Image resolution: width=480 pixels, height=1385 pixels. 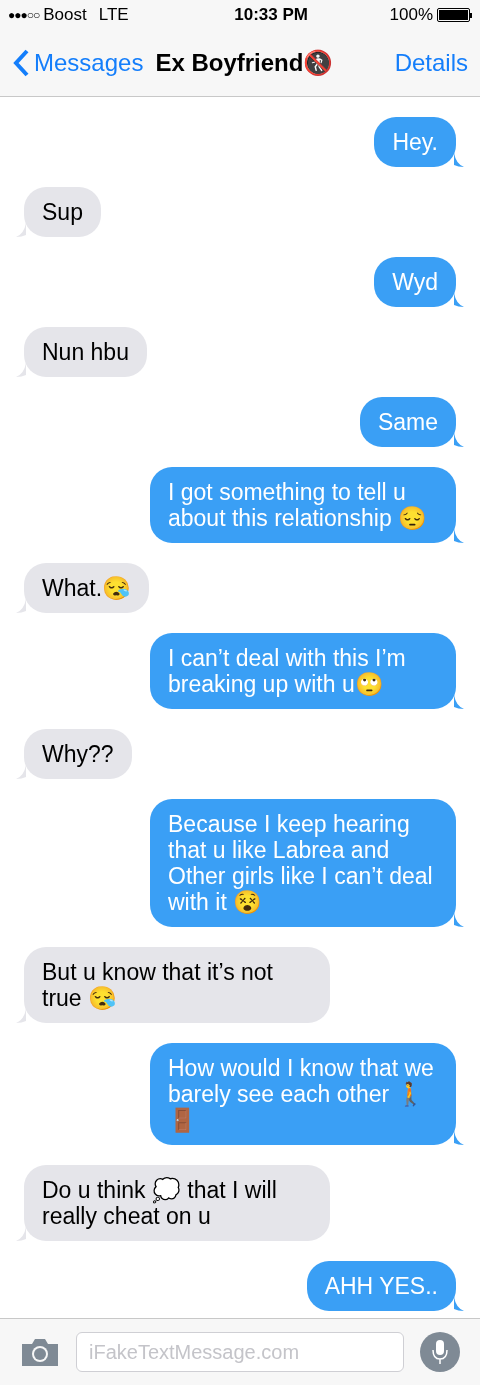 What do you see at coordinates (21, 63) in the screenshot?
I see `chevron-left-icon` at bounding box center [21, 63].